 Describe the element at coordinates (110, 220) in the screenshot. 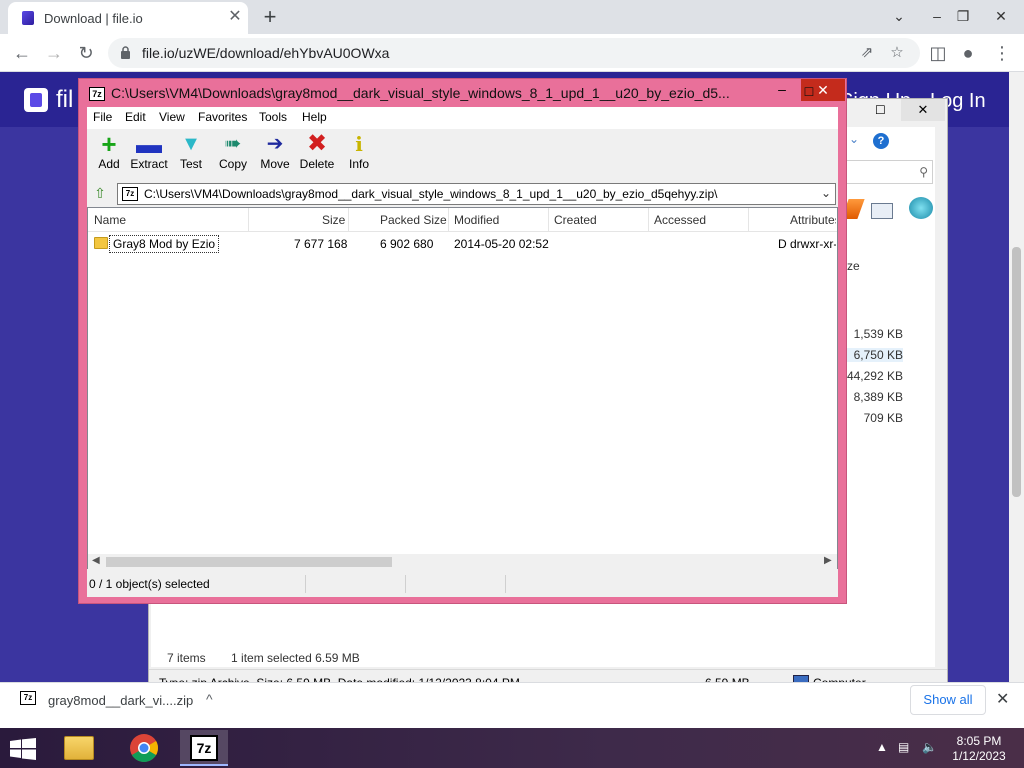

I see `col-name: Name` at that location.